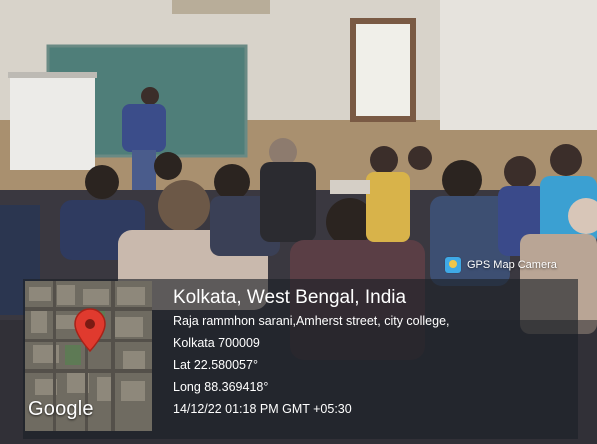 This screenshot has height=444, width=597. Describe the element at coordinates (221, 387) in the screenshot. I see `longitude: Long 88.369418°` at that location.